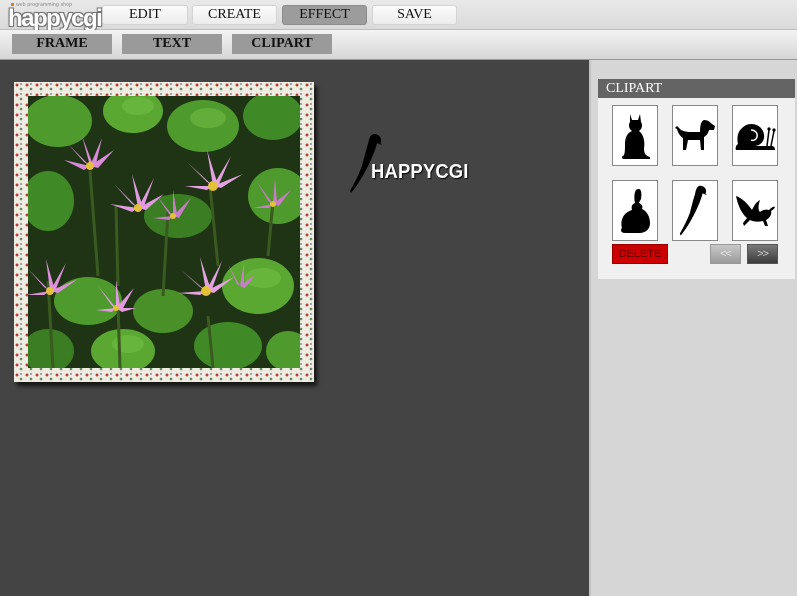 The width and height of the screenshot is (797, 596). I want to click on clipart-panel-title: CLIPART, so click(696, 88).